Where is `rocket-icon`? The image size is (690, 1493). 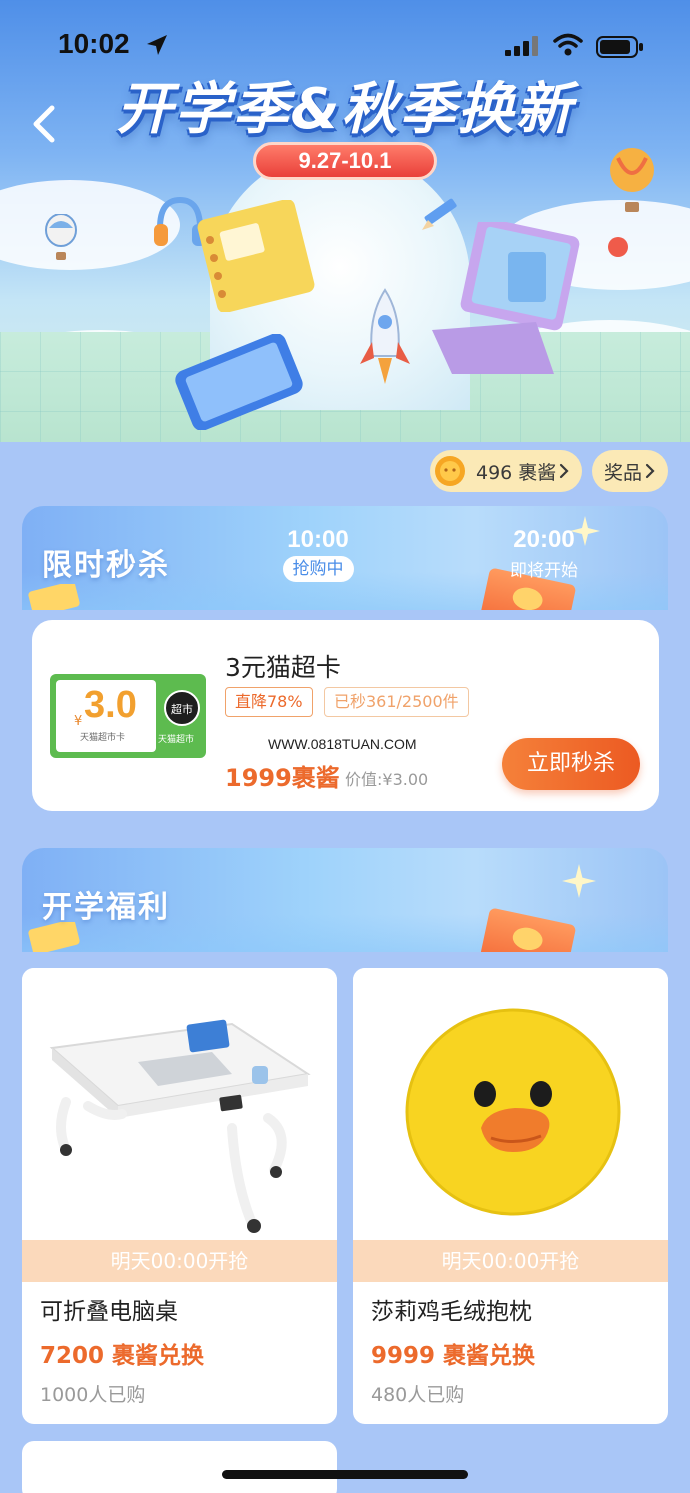
rocket-icon is located at coordinates (385, 336).